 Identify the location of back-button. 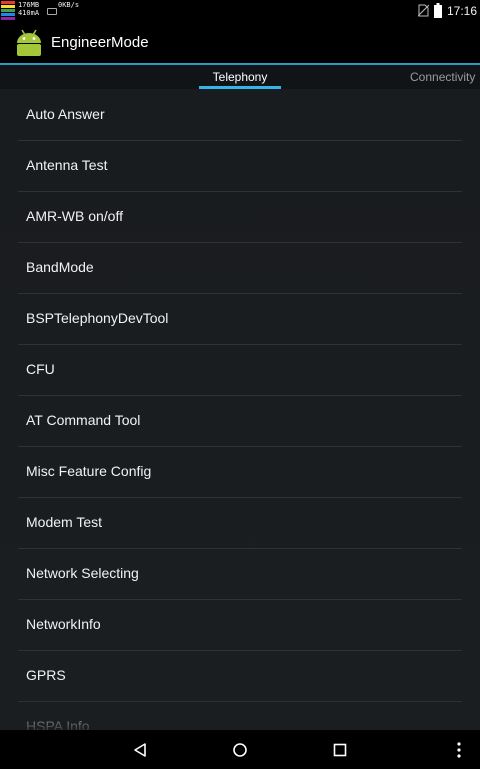
(140, 749).